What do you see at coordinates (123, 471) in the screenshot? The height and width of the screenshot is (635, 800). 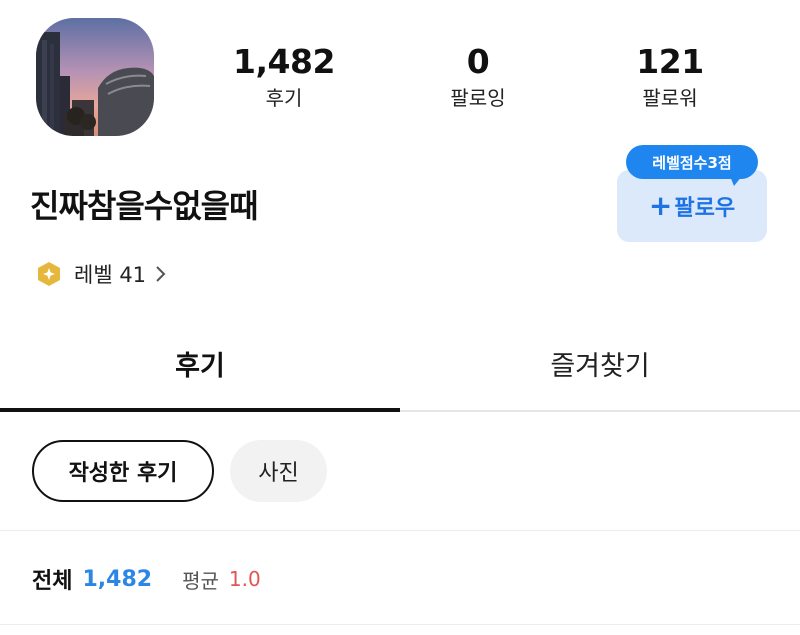 I see `filter-written-reviews-chip: 작성한 후기` at bounding box center [123, 471].